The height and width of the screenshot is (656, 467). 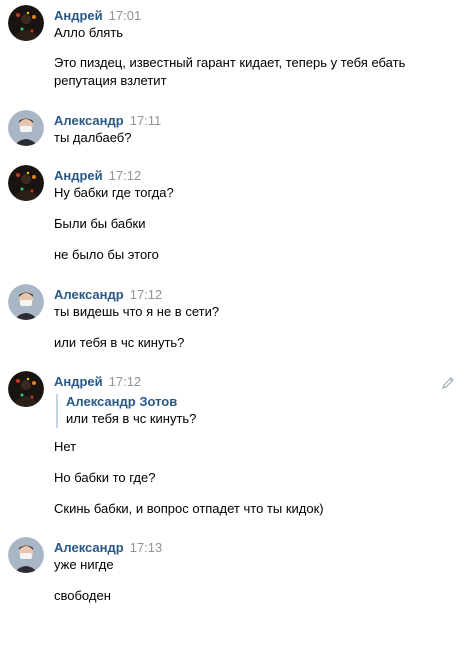 What do you see at coordinates (93, 137) in the screenshot?
I see `message-text: ты далбаеб?` at bounding box center [93, 137].